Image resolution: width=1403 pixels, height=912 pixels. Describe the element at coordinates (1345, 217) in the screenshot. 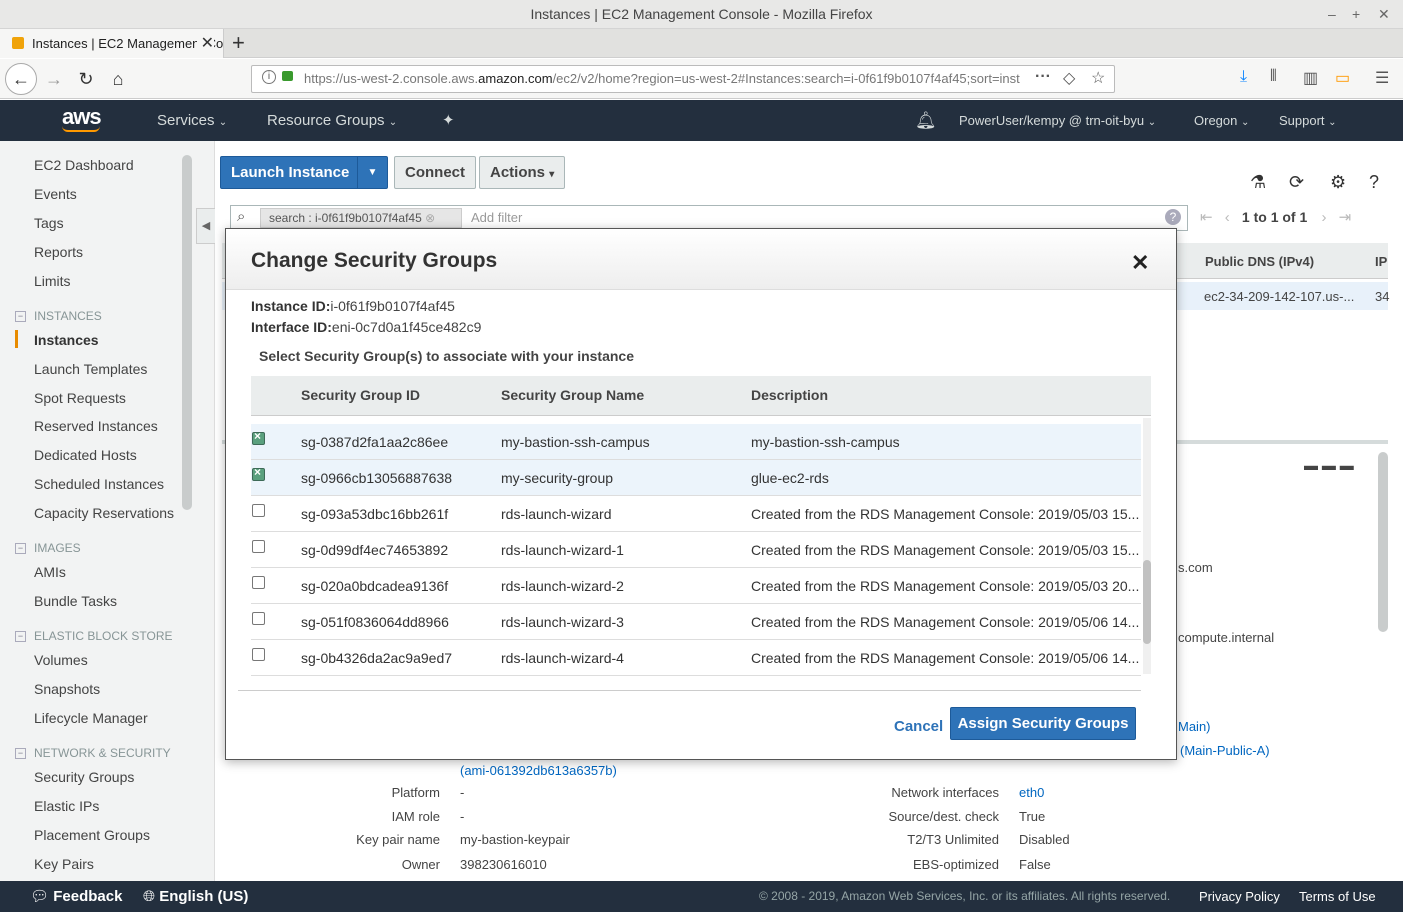

I see `last-page-icon: ⇥` at that location.